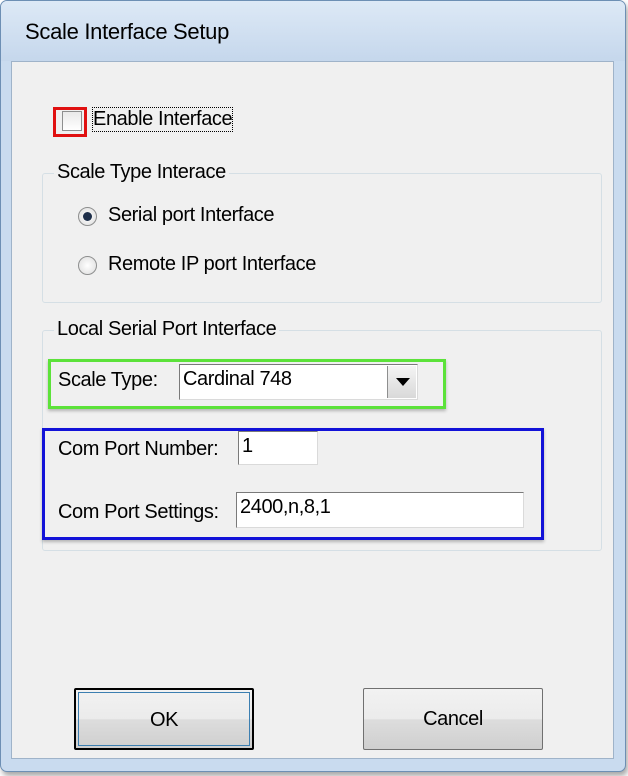  I want to click on ok-button: OK, so click(164, 719).